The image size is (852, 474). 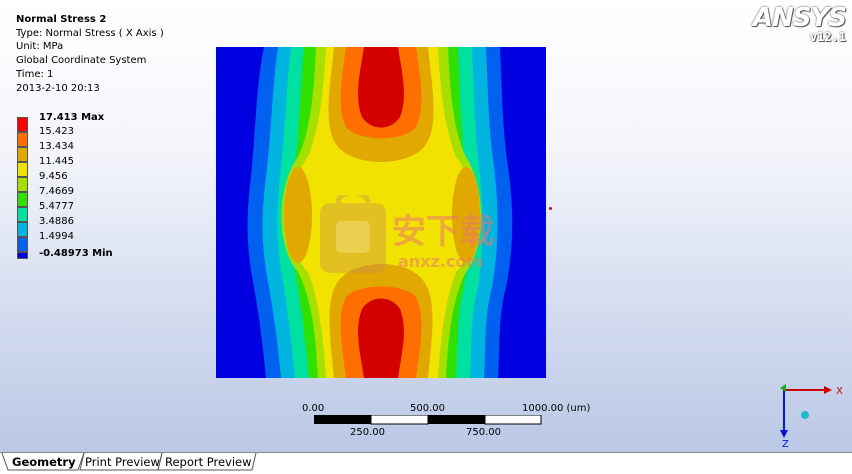 What do you see at coordinates (72, 117) in the screenshot?
I see `legend-label-max: 17.413 Max` at bounding box center [72, 117].